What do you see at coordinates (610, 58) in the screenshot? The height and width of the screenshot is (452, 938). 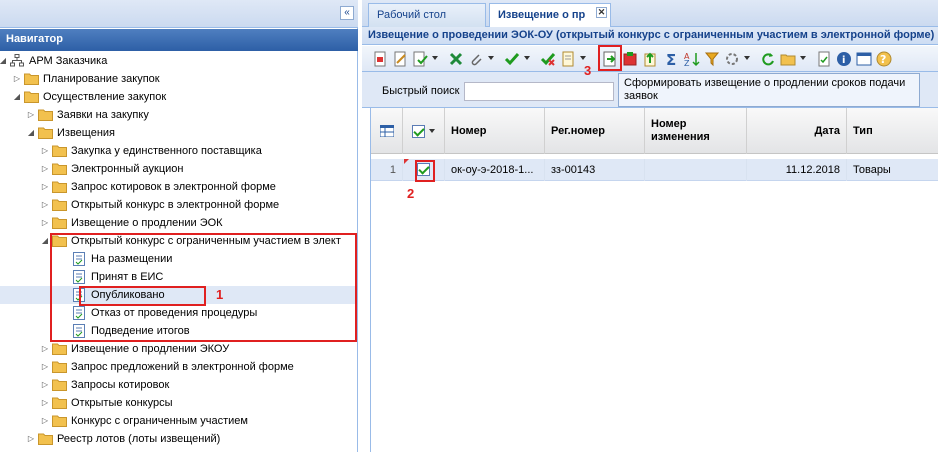 I see `annotation-box-toolbar-button` at bounding box center [610, 58].